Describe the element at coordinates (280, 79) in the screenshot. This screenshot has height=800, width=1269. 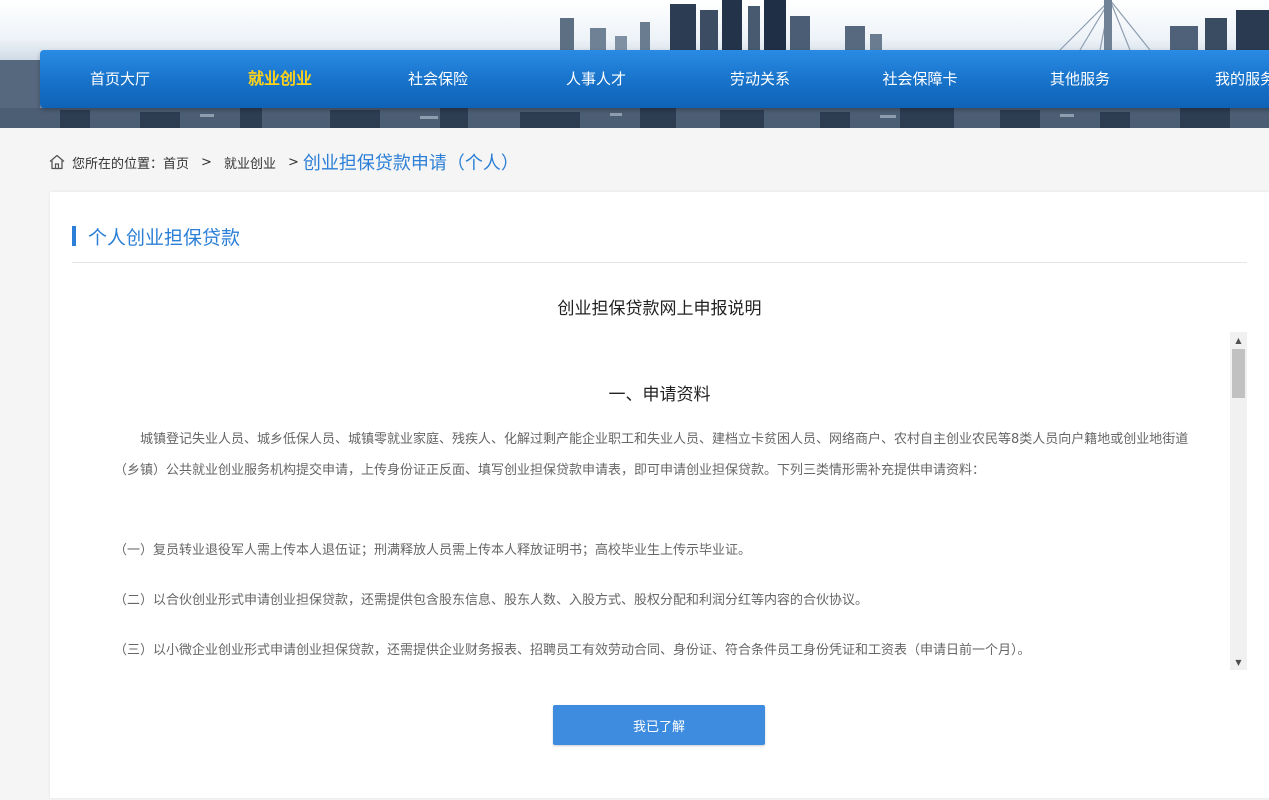
I see `nav-item-employment: 就业创业` at that location.